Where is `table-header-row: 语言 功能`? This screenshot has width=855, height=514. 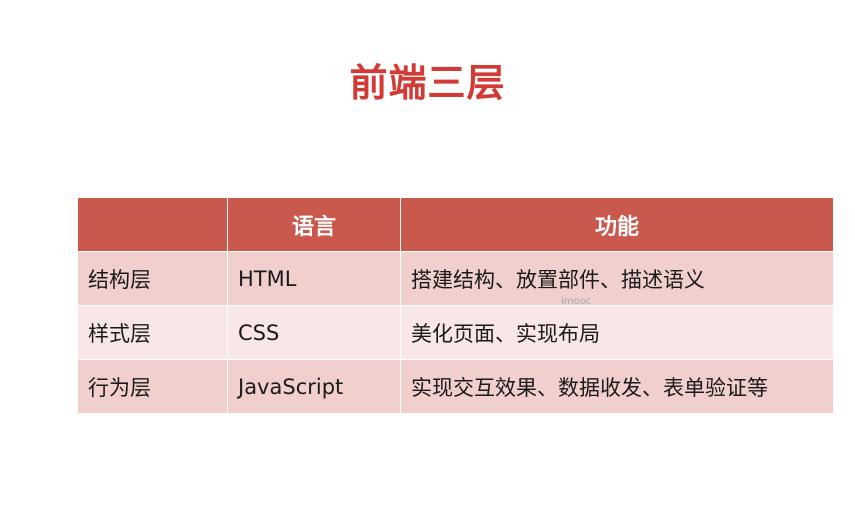 table-header-row: 语言 功能 is located at coordinates (455, 224).